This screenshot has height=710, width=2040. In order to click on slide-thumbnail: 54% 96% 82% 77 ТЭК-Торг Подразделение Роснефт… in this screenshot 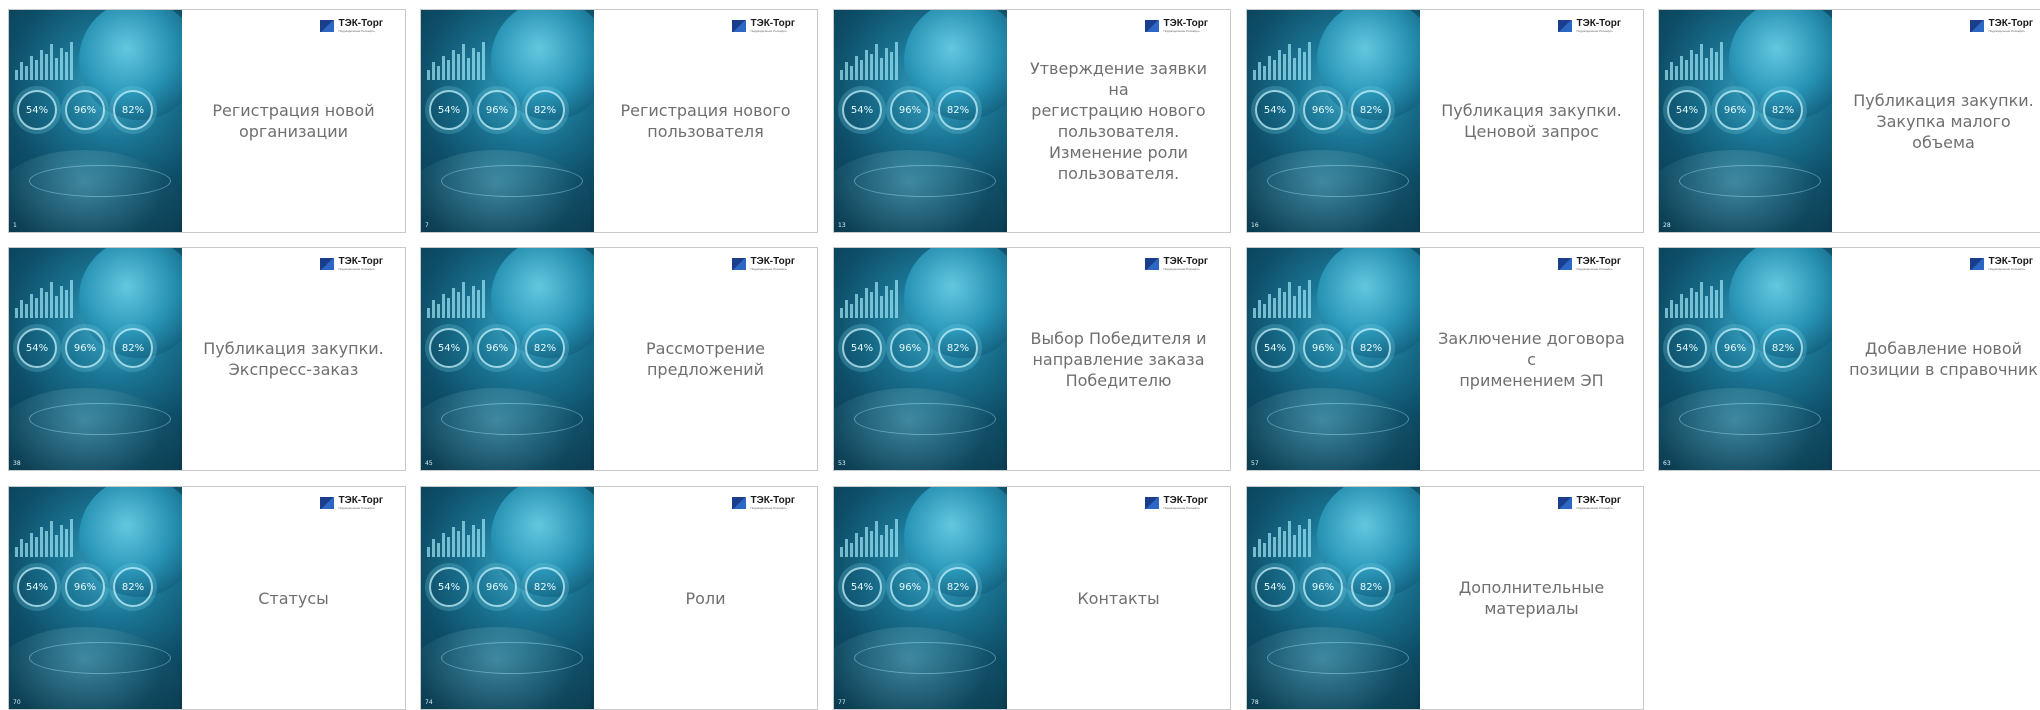, I will do `click(1032, 598)`.